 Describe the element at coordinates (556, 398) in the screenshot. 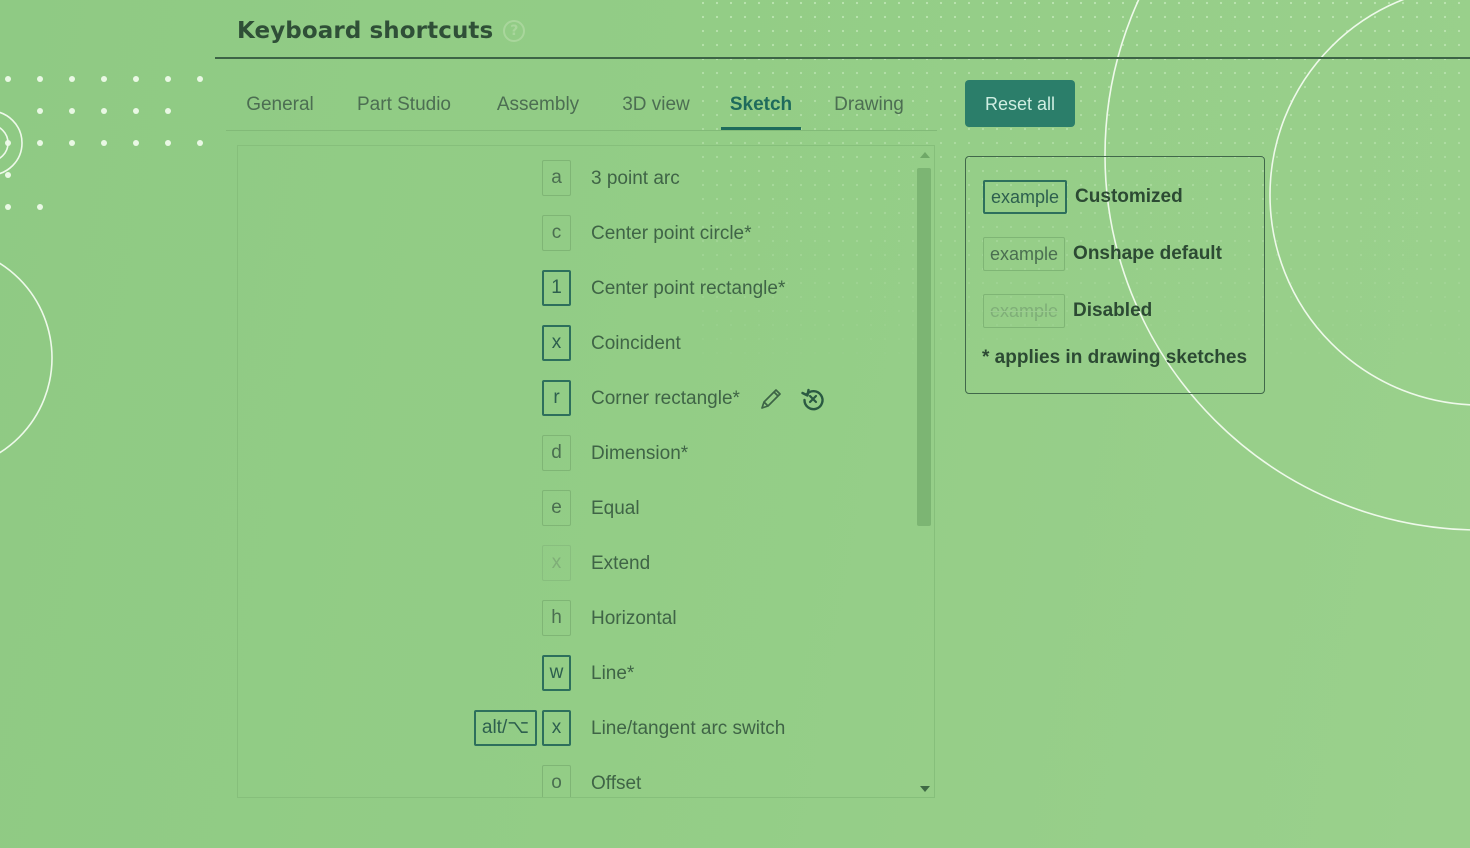

I see `shortcut-key: r` at that location.